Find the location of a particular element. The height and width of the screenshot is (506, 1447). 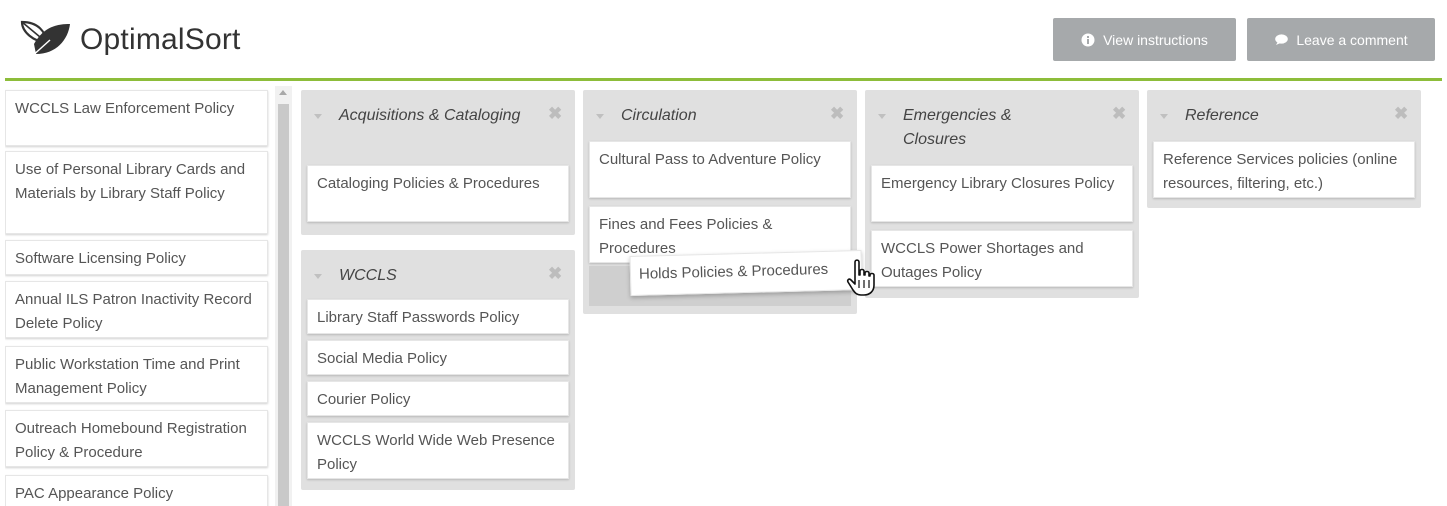

card: Emergency Library Closures Policy is located at coordinates (1002, 193).